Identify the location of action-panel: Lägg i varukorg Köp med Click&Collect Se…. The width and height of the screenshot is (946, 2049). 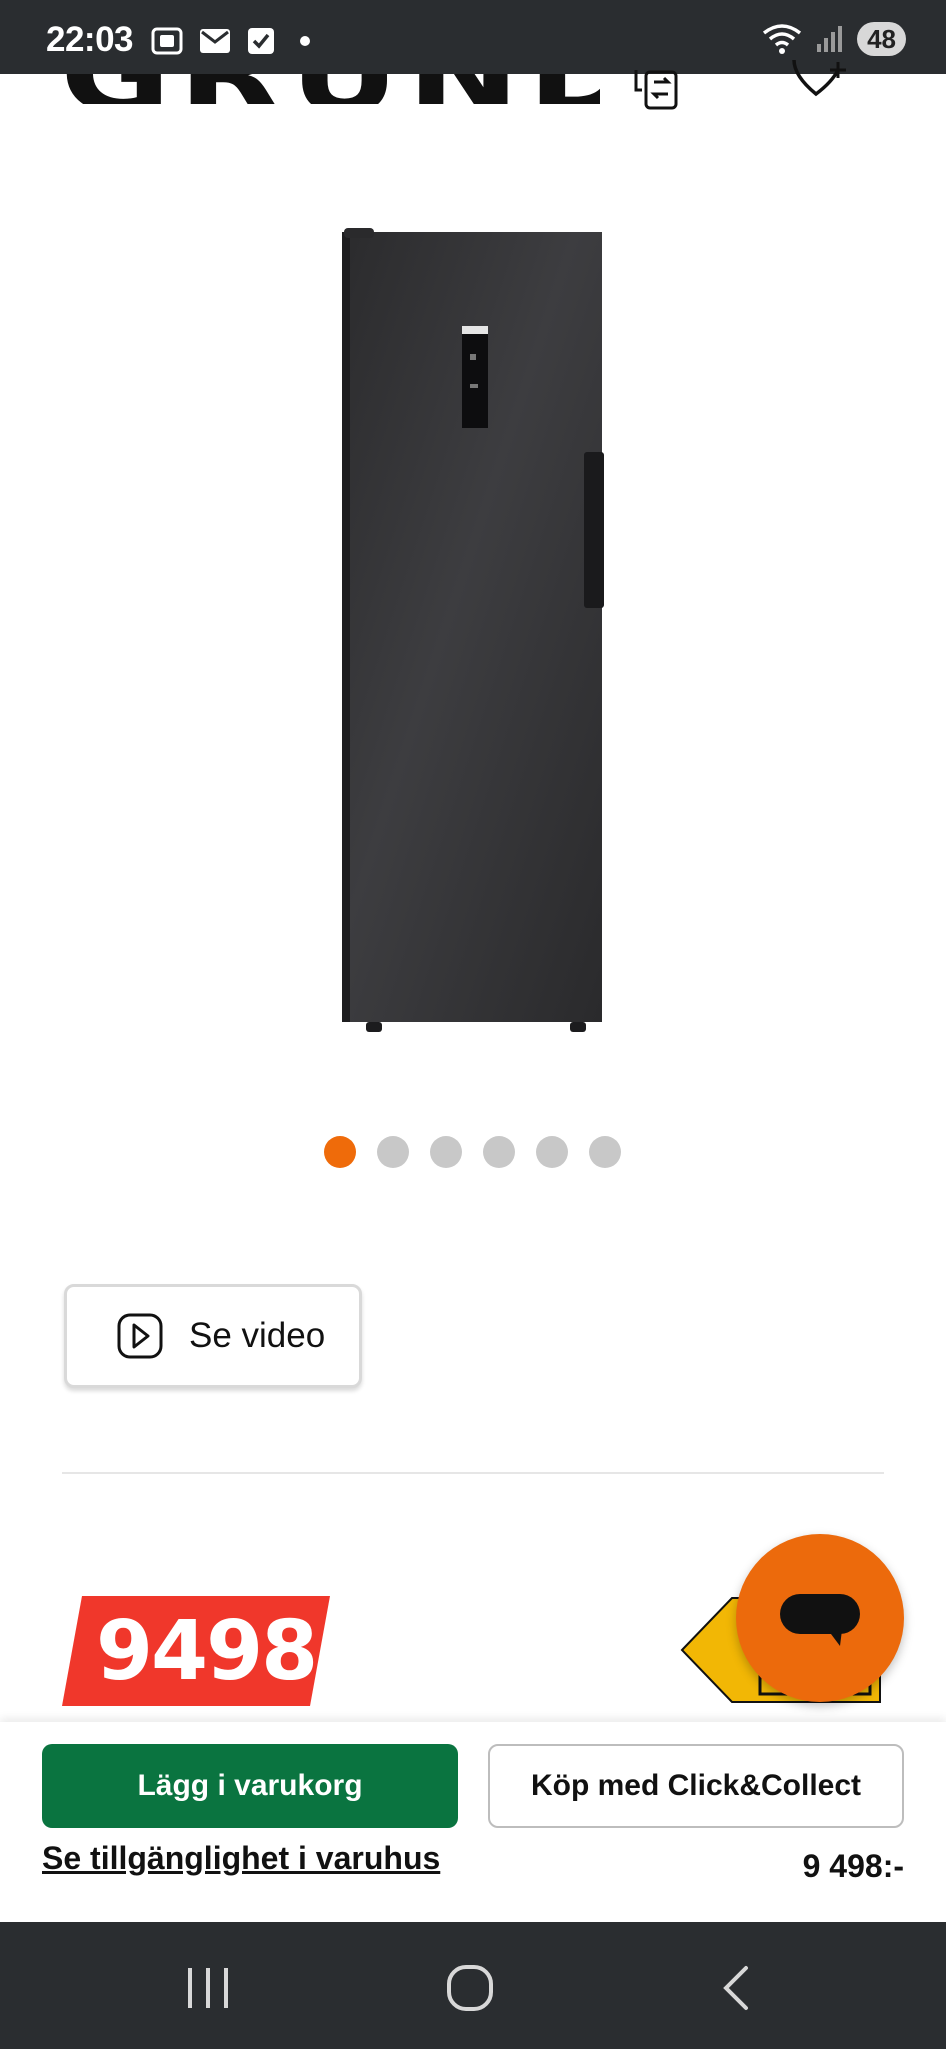
(473, 1822).